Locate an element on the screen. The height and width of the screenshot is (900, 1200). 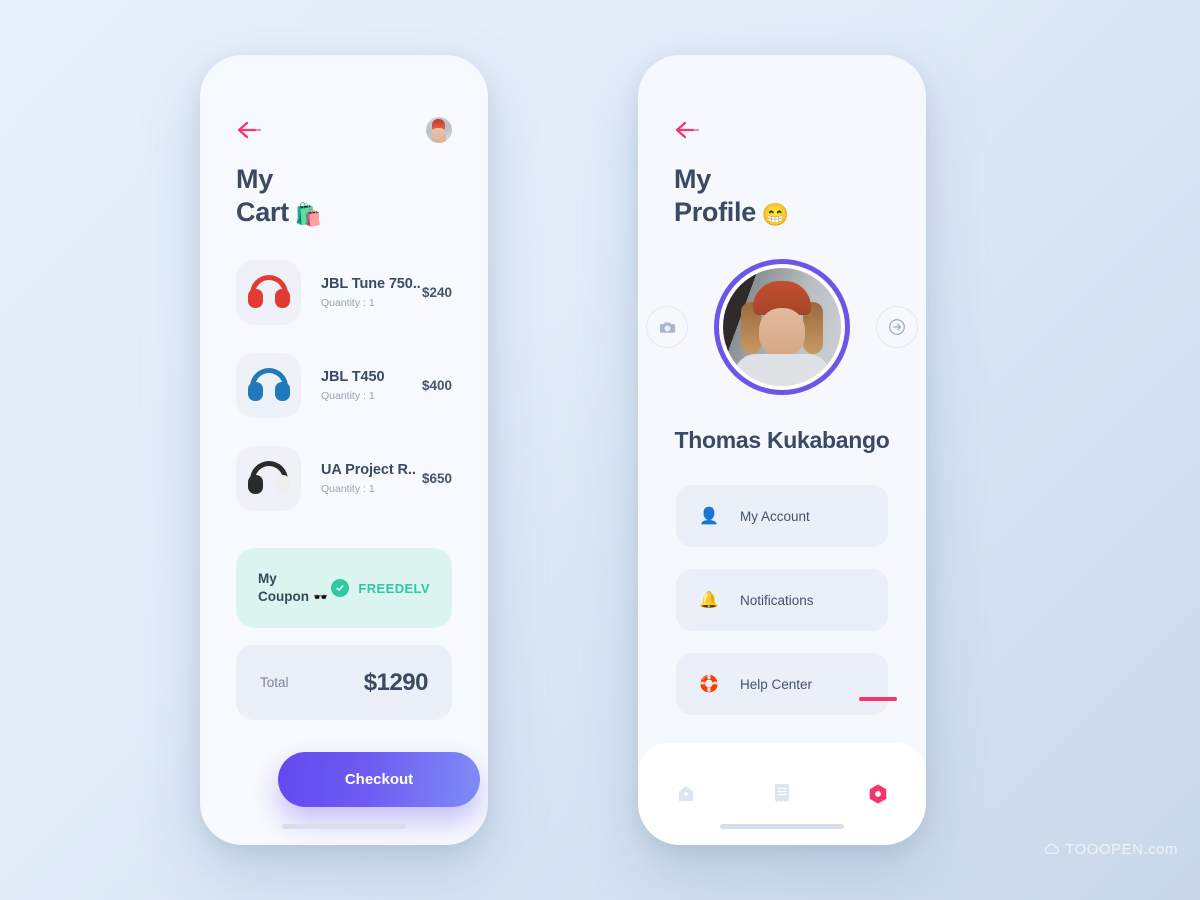
coupon-label: My Coupon 🕶️ is located at coordinates (293, 588).